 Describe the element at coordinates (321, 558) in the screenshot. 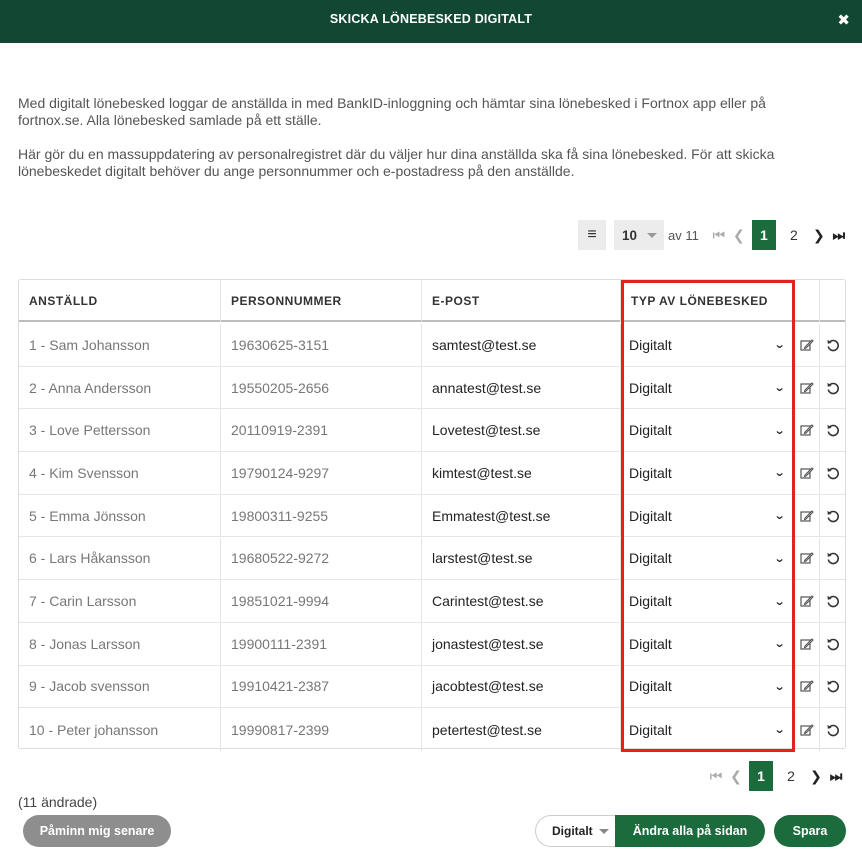

I see `personnummer-cell: 19680522-9272` at that location.